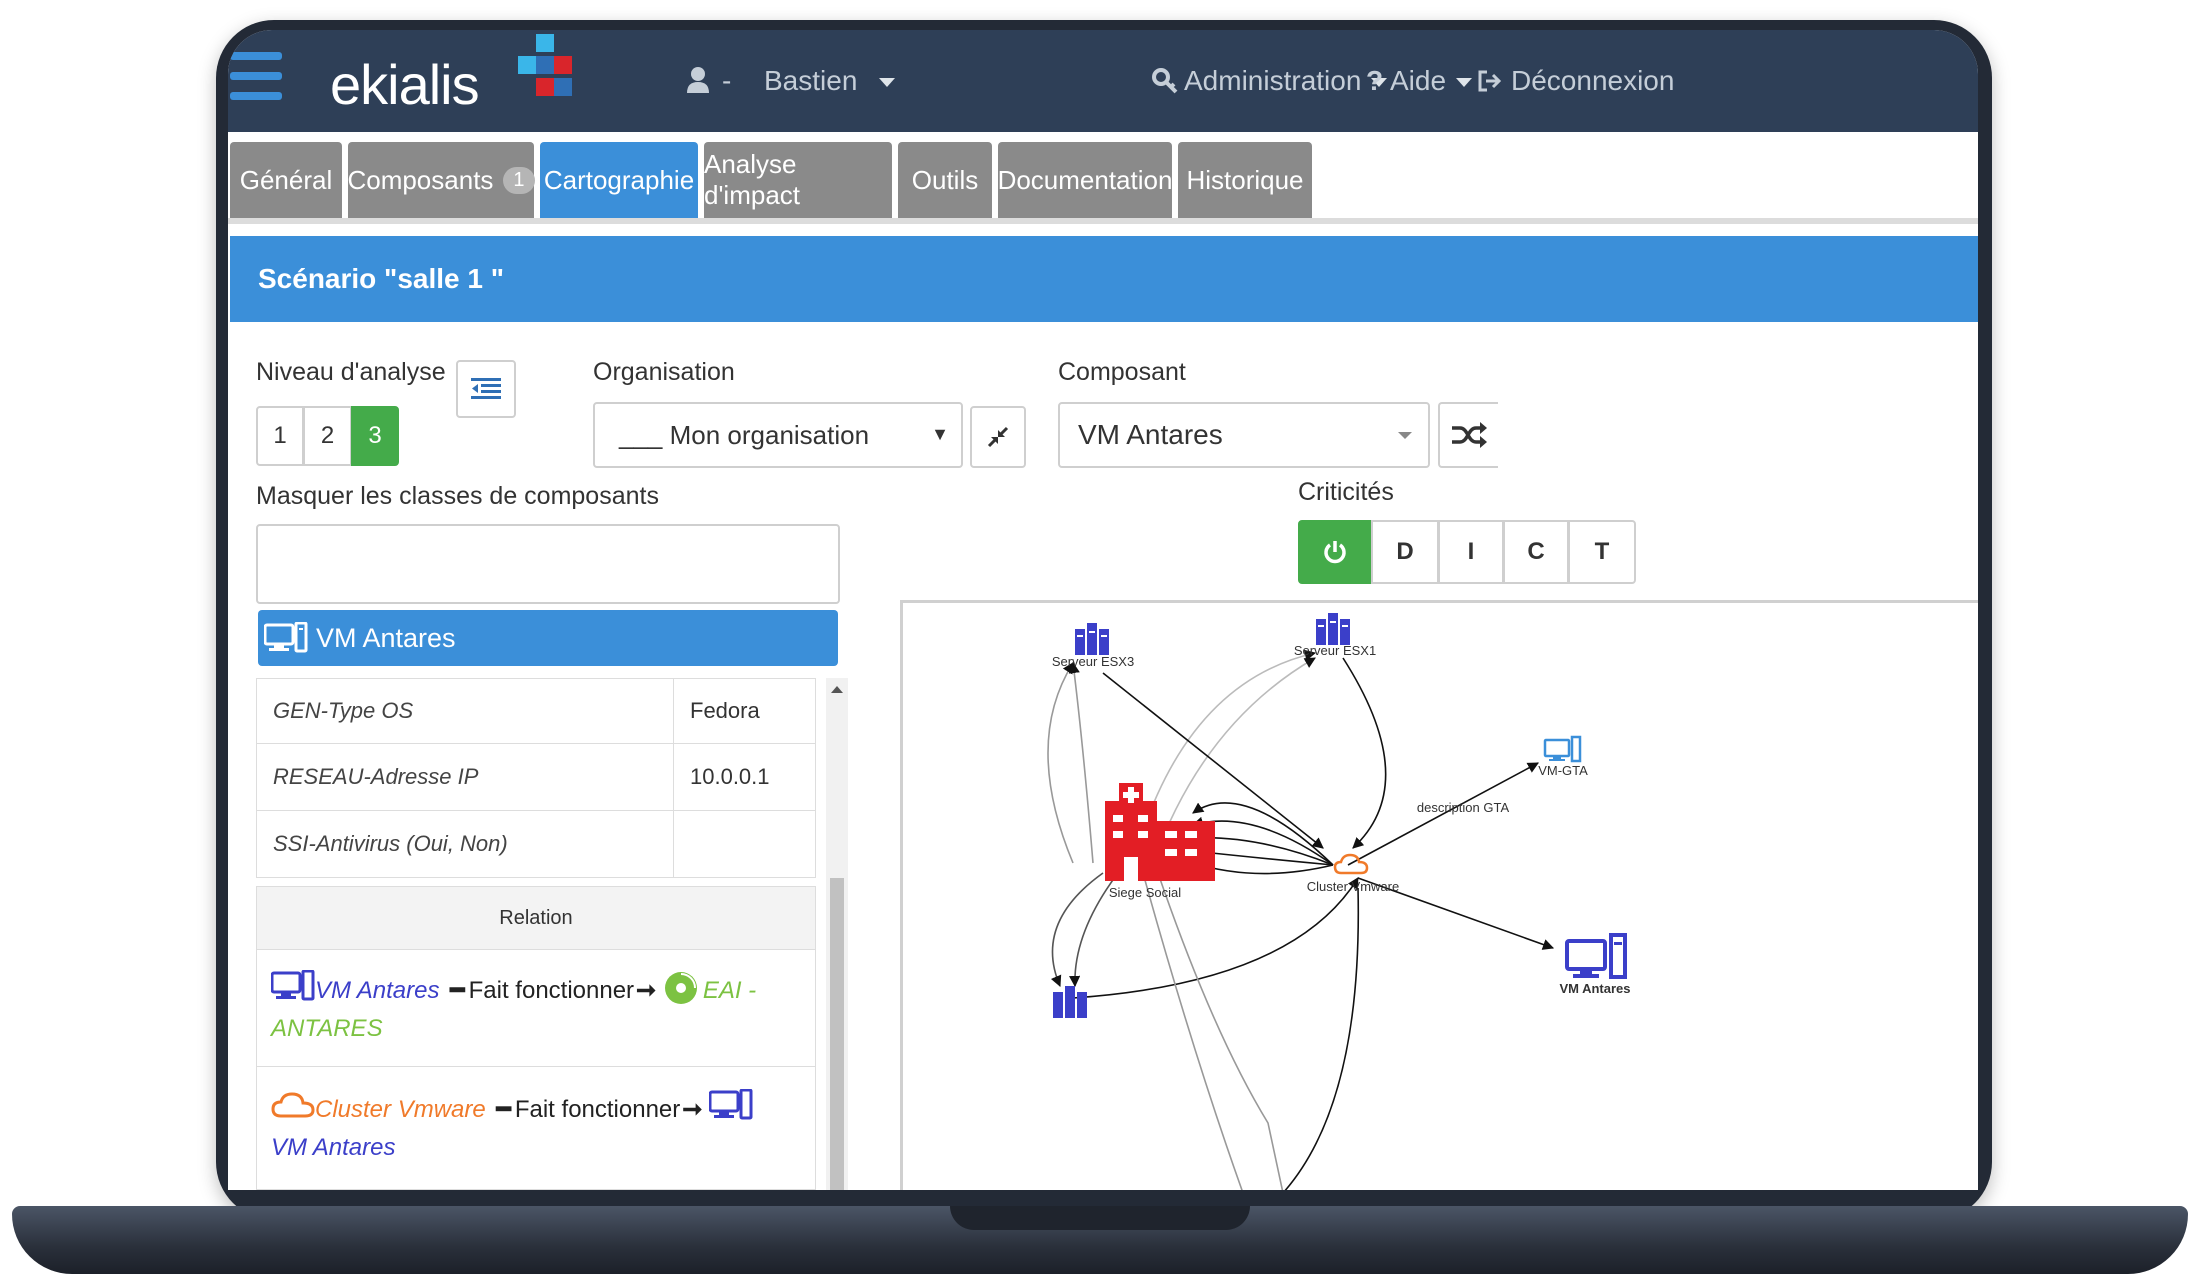 The image size is (2201, 1280). I want to click on details-scrollbar, so click(837, 934).